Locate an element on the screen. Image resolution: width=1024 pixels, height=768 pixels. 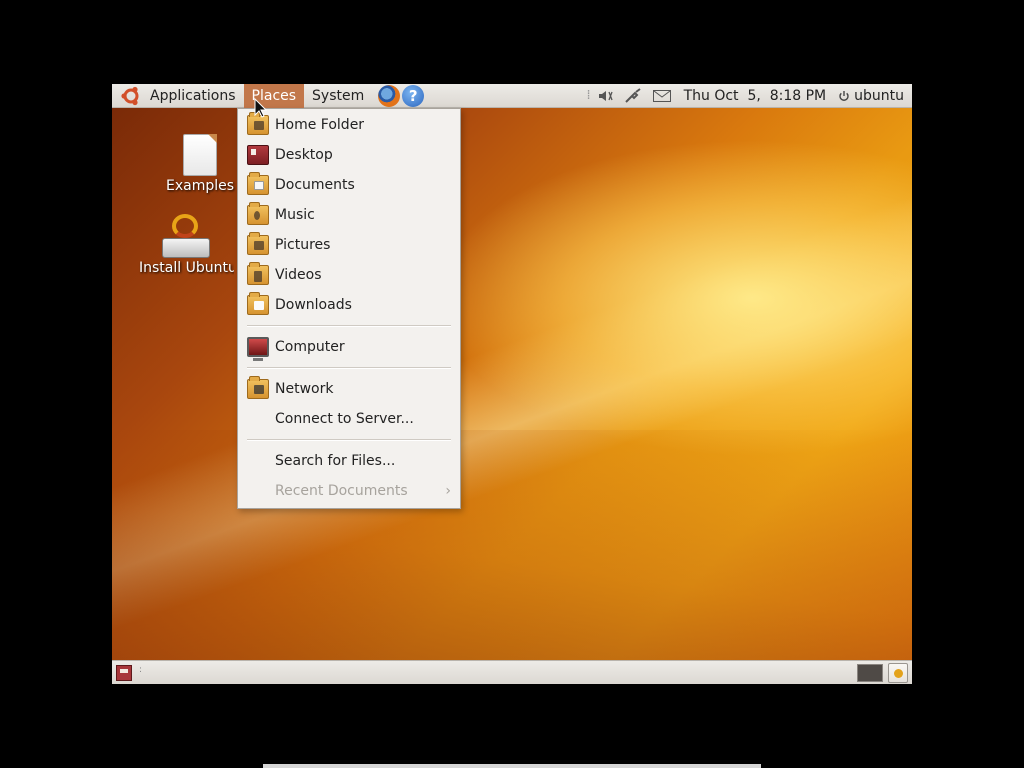
menu-item-network: Network is located at coordinates (349, 389).